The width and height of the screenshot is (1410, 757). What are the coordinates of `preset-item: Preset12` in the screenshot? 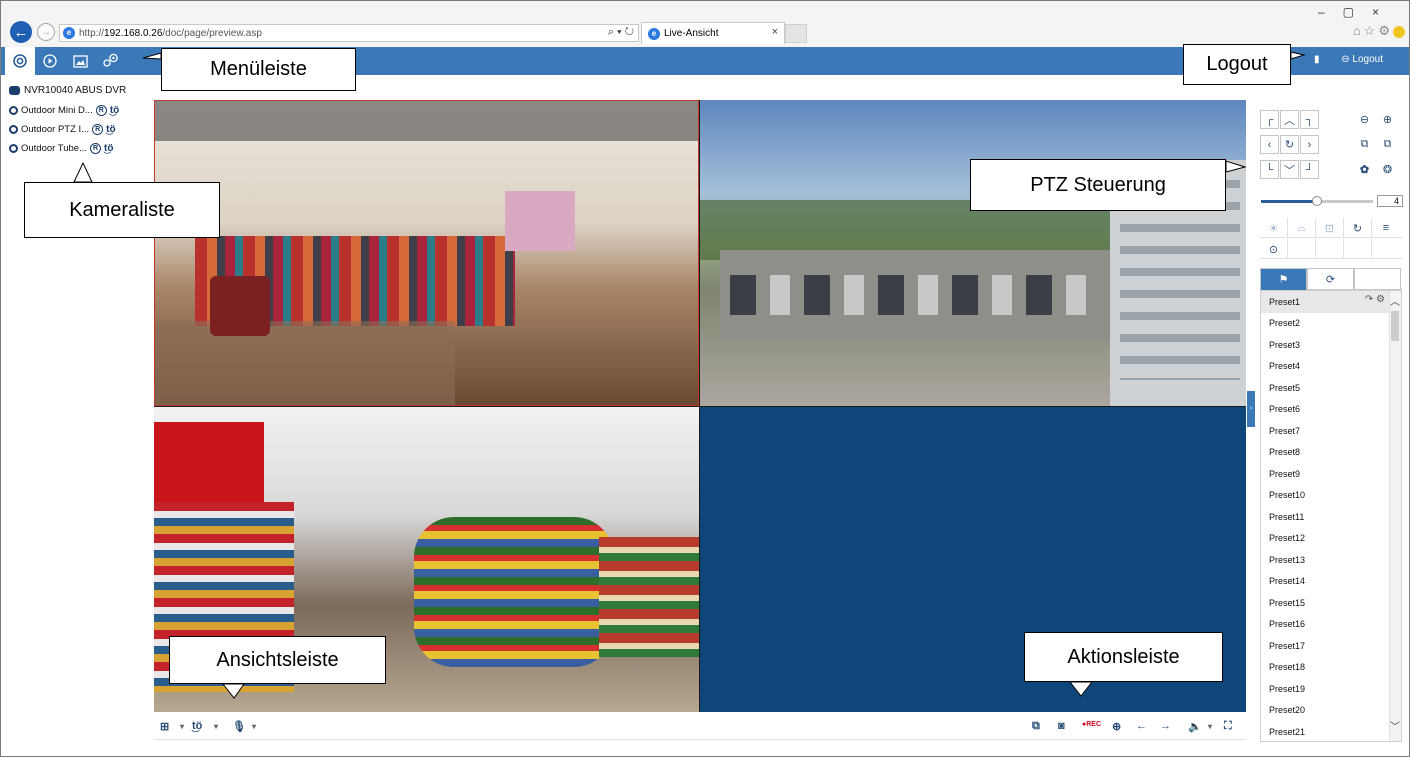 It's located at (1331, 539).